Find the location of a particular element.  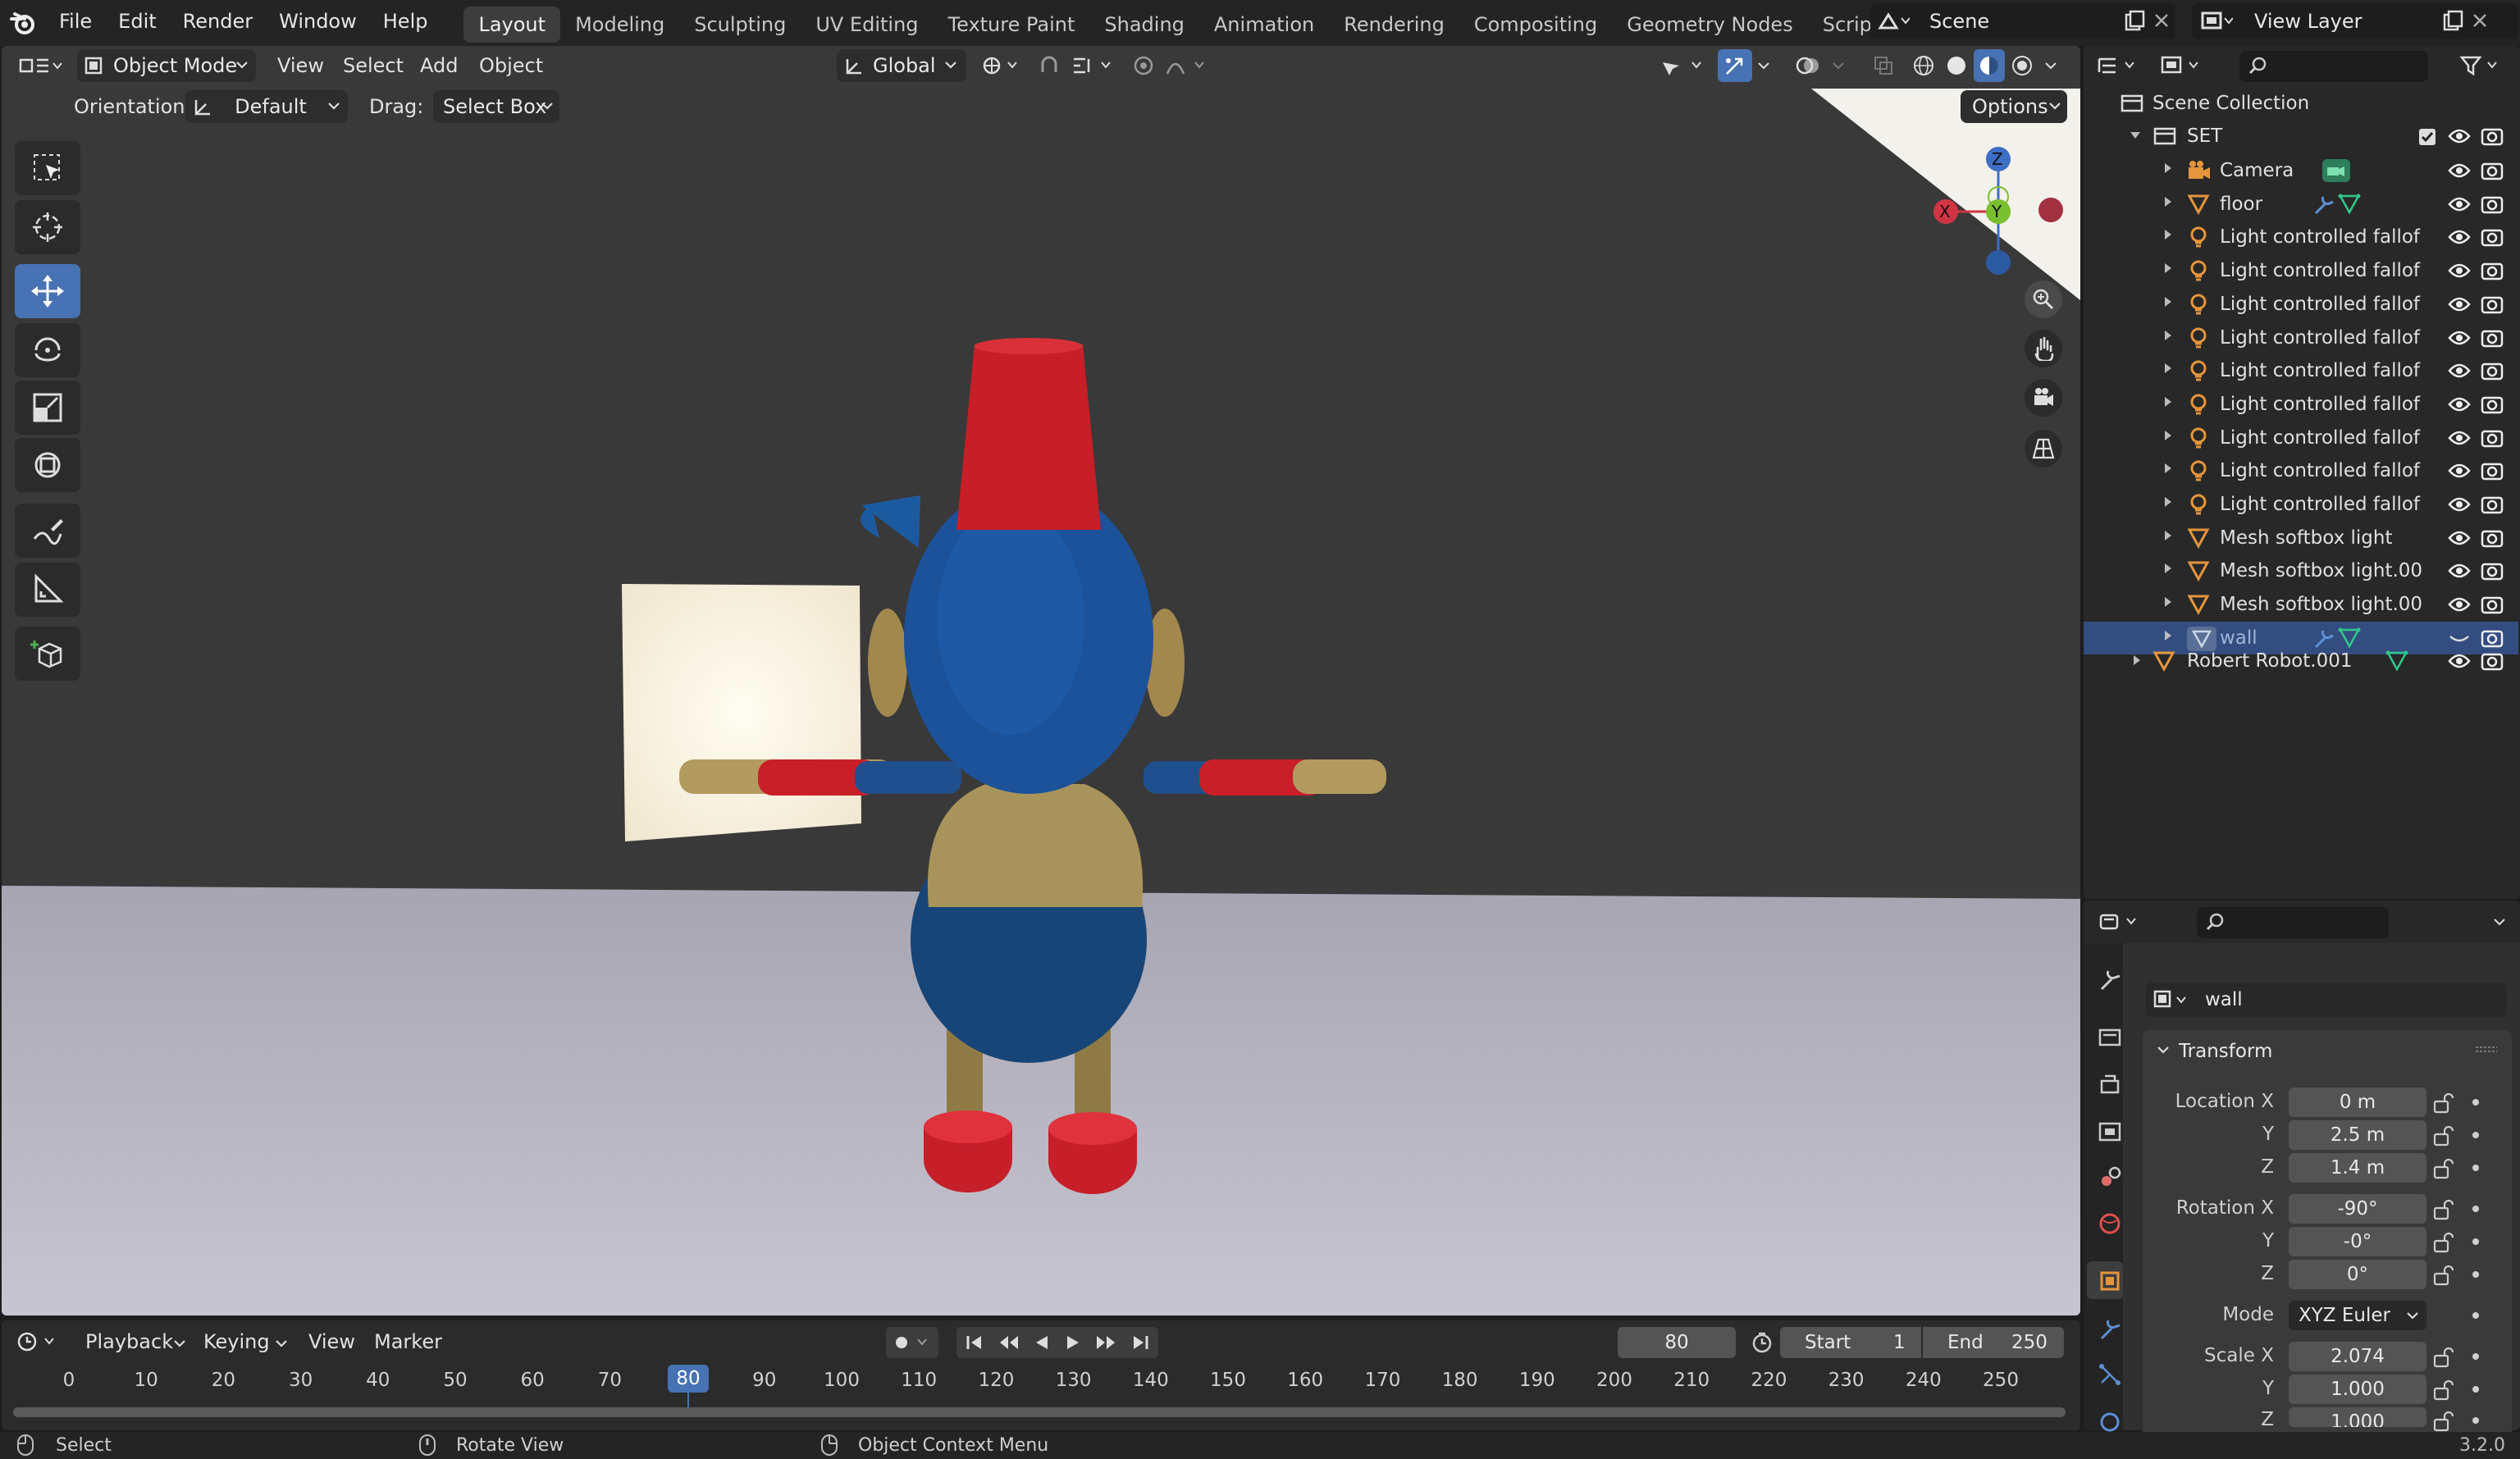

perspective-toggle-icon is located at coordinates (2043, 449).